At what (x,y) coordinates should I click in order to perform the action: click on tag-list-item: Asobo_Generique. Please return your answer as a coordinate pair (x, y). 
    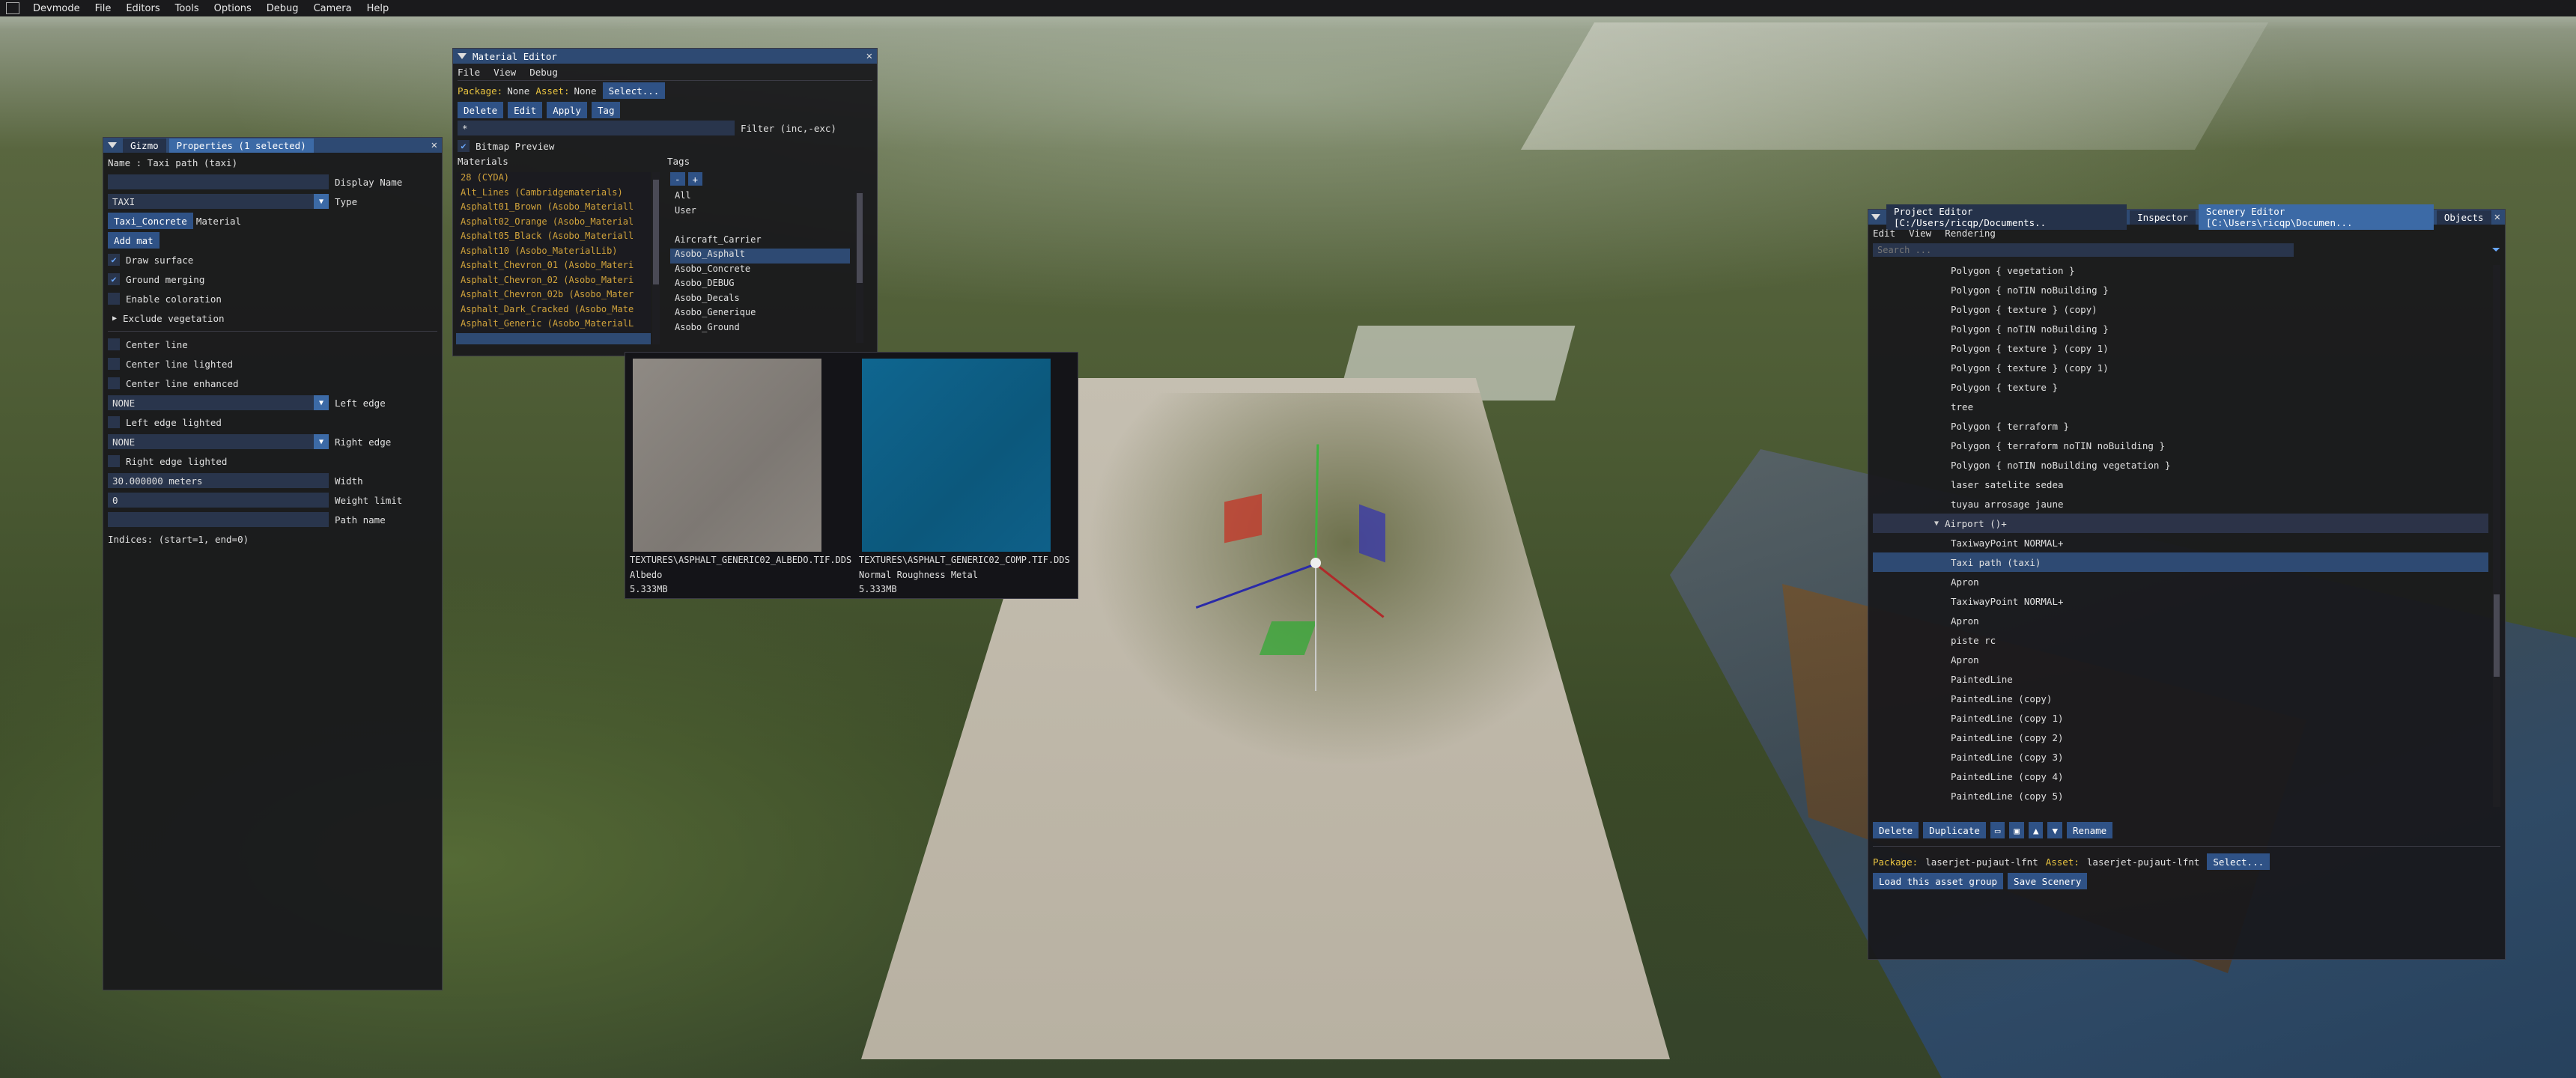
    Looking at the image, I should click on (760, 314).